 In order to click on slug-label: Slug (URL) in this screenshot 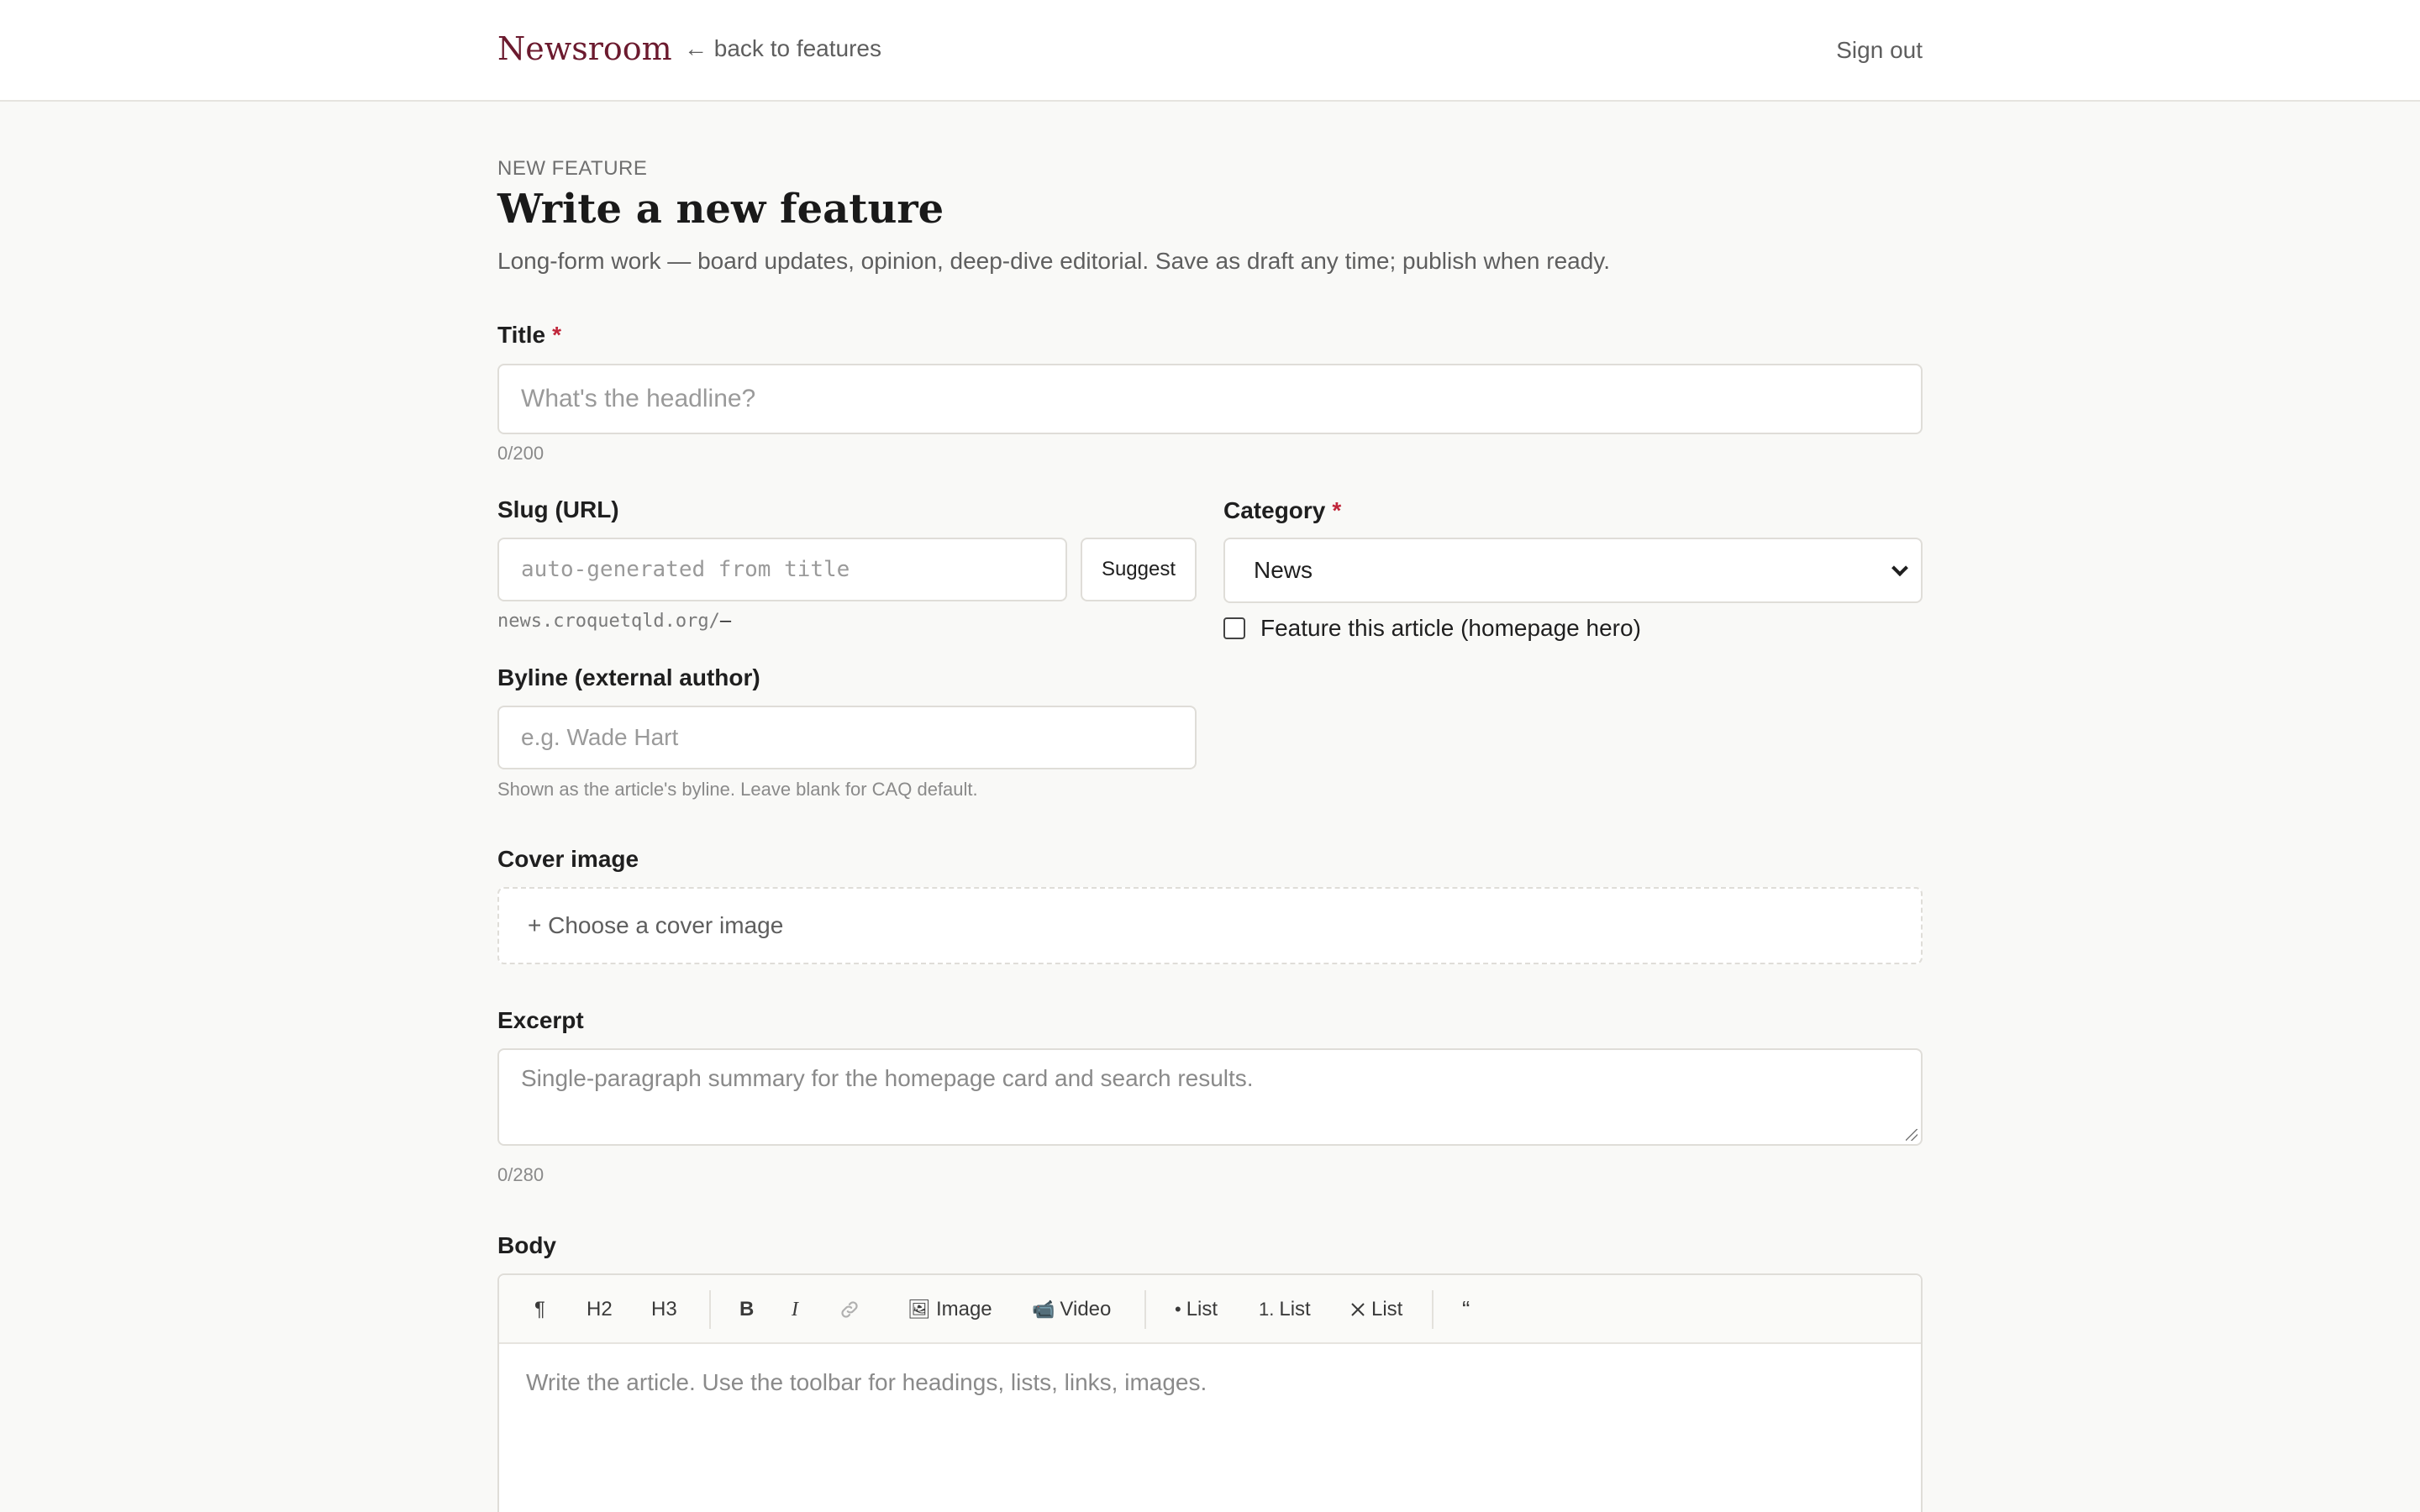, I will do `click(558, 509)`.